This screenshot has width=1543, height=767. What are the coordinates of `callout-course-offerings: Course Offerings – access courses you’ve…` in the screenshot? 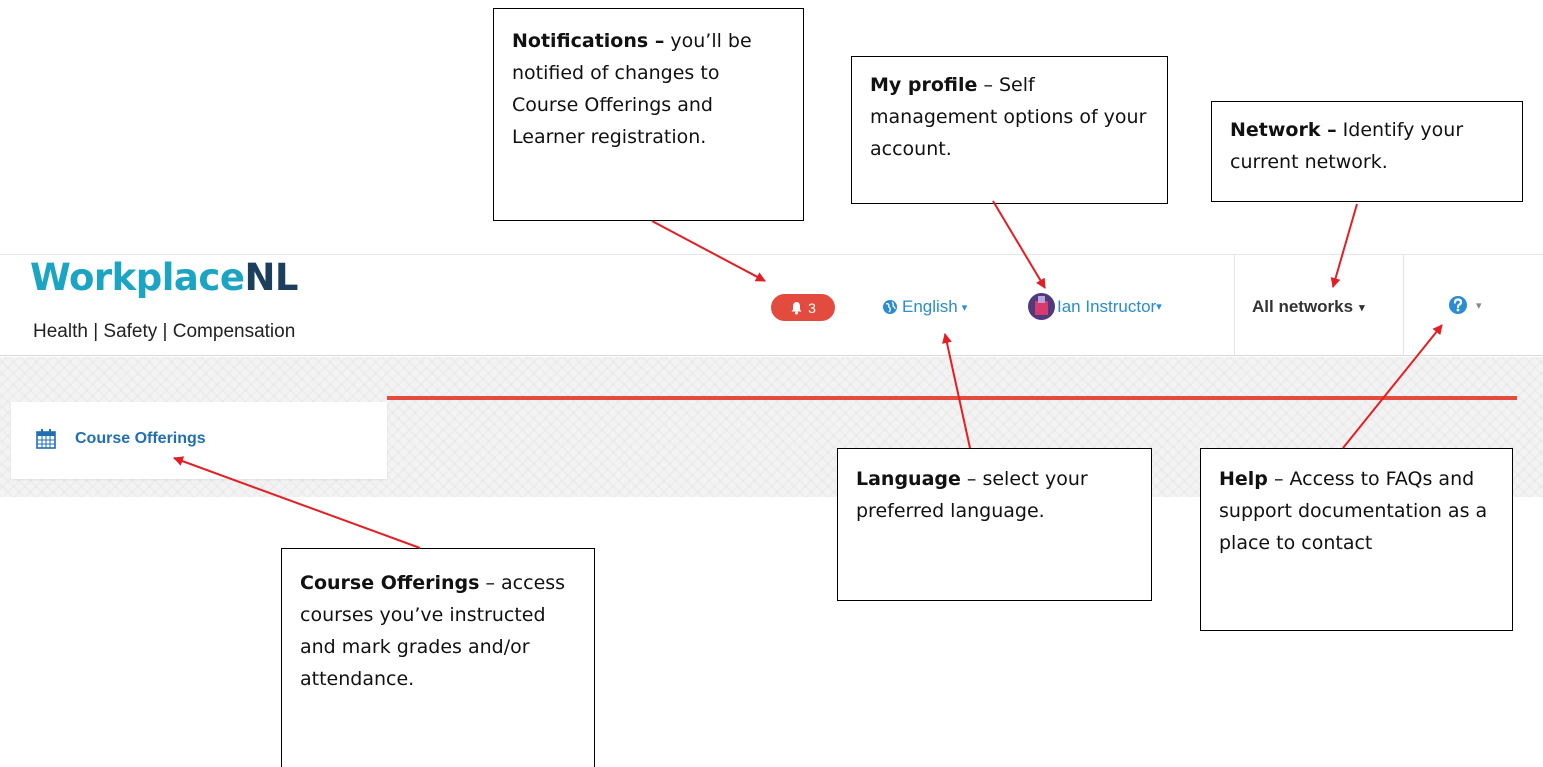 It's located at (438, 657).